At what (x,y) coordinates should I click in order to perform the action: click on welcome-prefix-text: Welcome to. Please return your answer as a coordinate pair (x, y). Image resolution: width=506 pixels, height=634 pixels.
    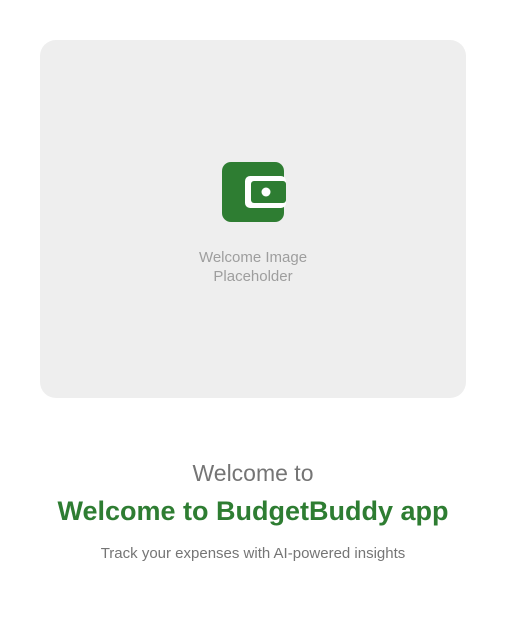
    Looking at the image, I should click on (253, 473).